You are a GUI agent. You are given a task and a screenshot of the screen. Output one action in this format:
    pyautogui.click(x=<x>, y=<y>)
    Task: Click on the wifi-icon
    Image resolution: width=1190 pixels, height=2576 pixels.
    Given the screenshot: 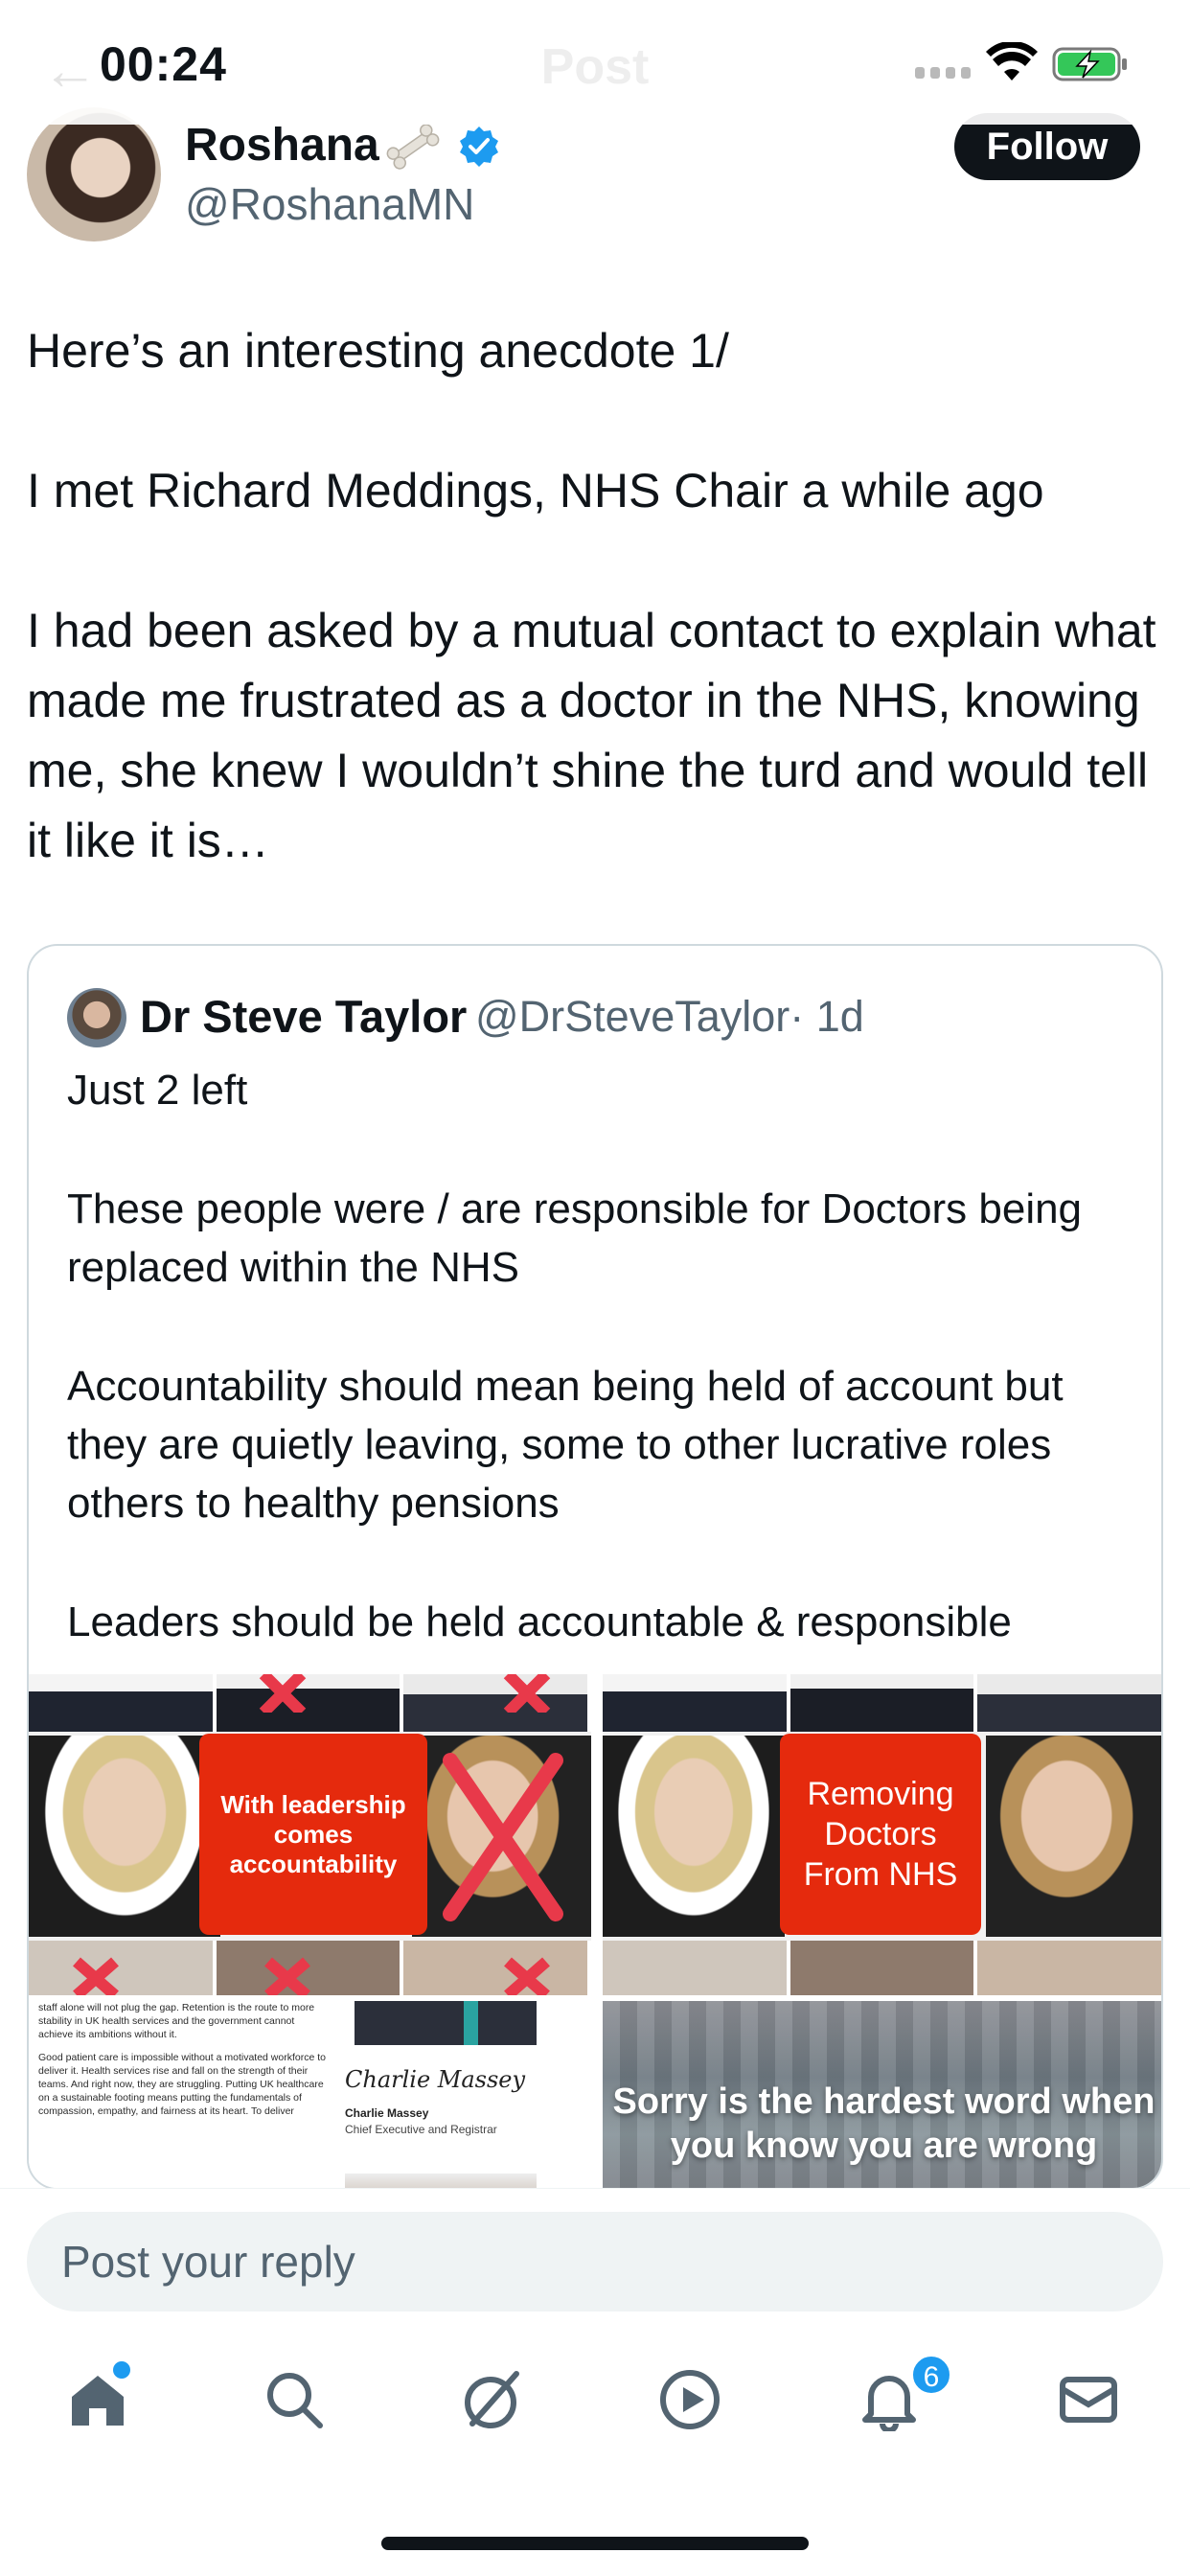 What is the action you would take?
    pyautogui.click(x=1012, y=61)
    